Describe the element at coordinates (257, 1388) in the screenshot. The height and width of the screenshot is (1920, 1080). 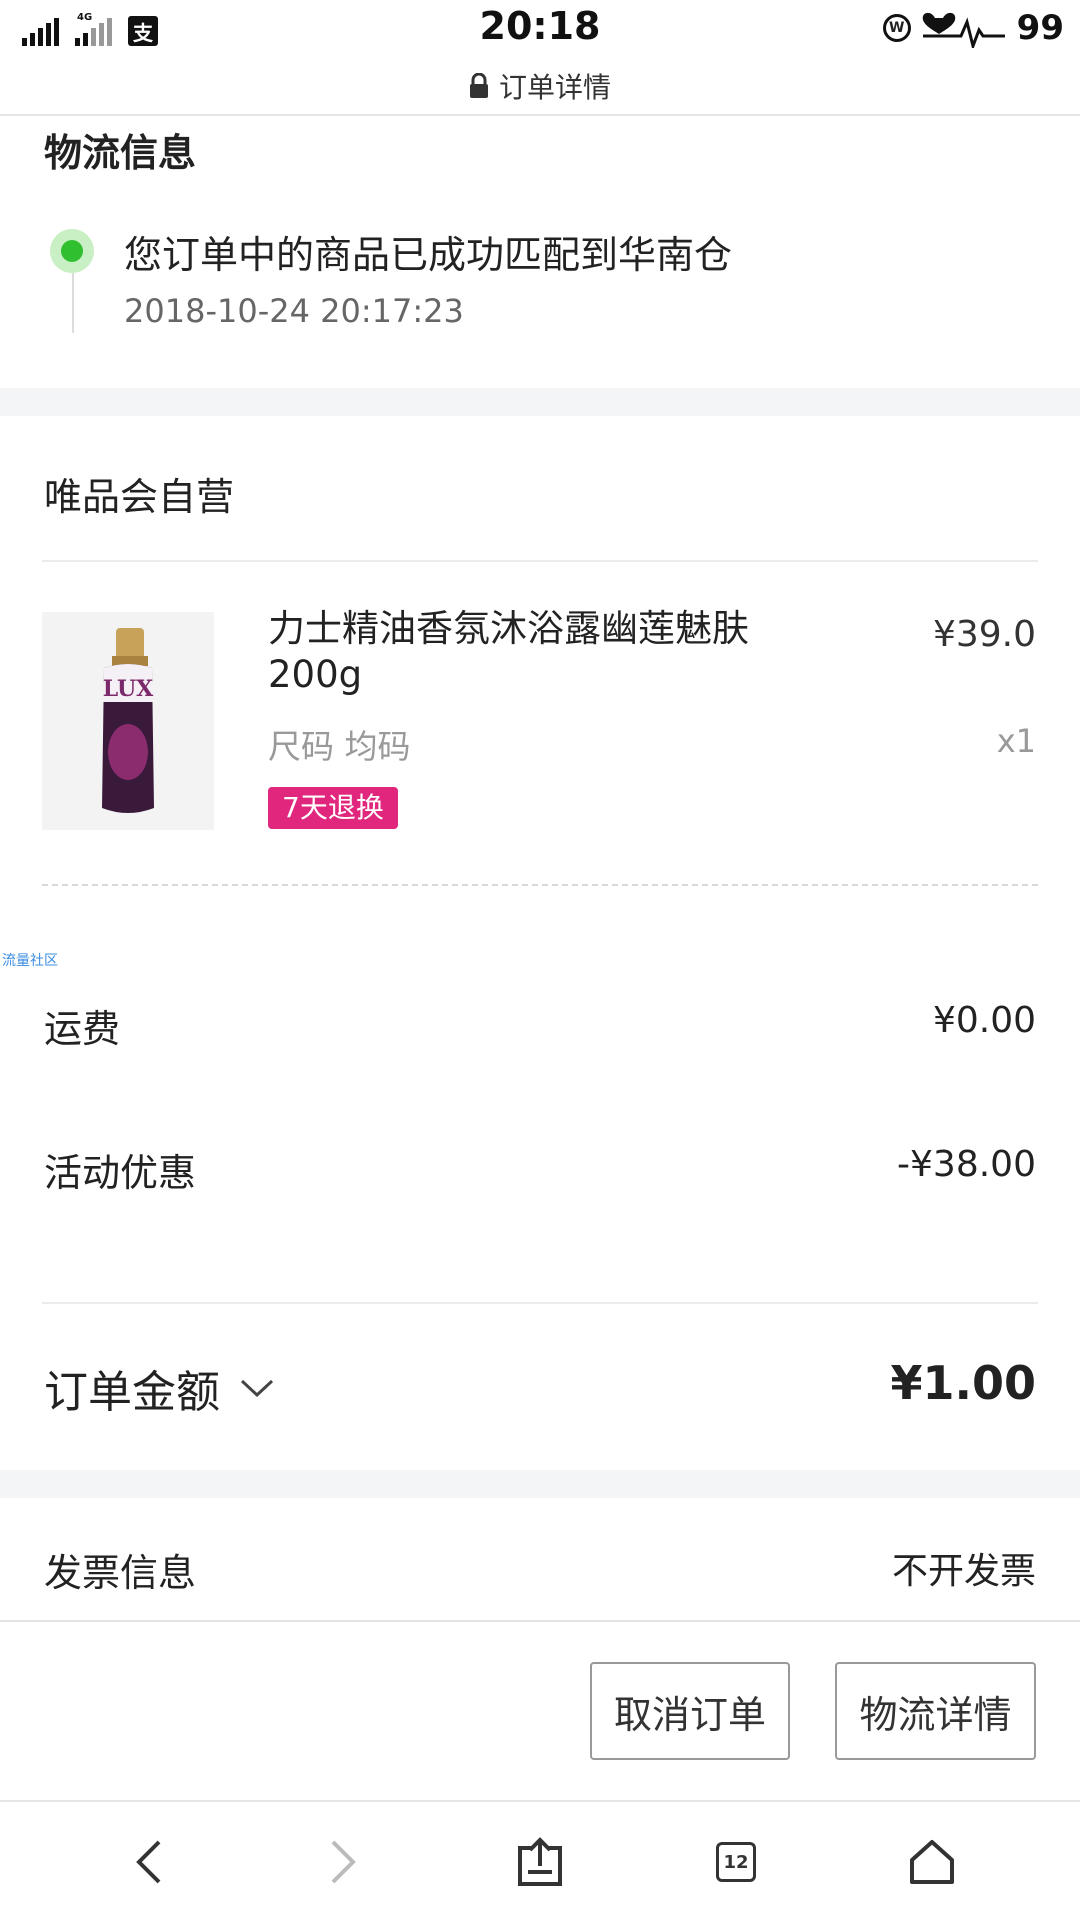
I see `chevron-down-icon` at that location.